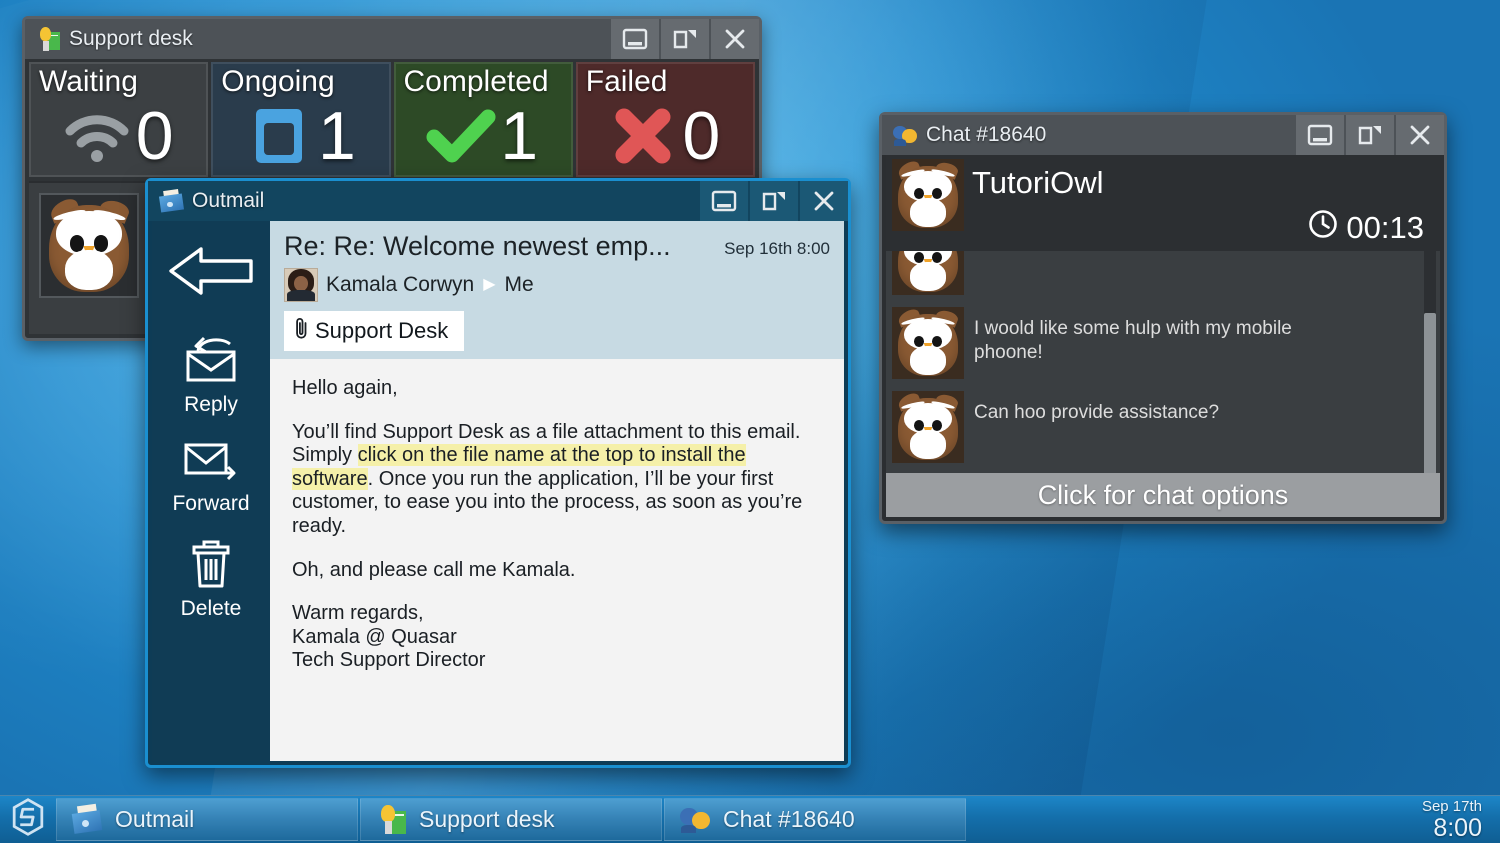 The height and width of the screenshot is (843, 1500). I want to click on check-icon, so click(461, 136).